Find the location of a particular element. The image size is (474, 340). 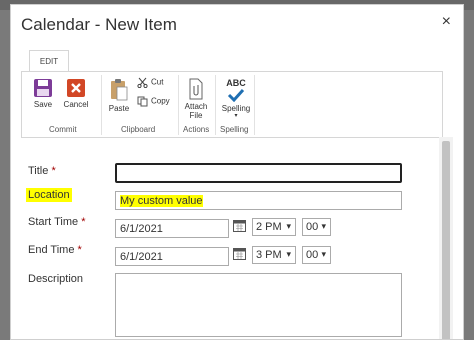

group-label-clipboard: Clipboard is located at coordinates (138, 129).